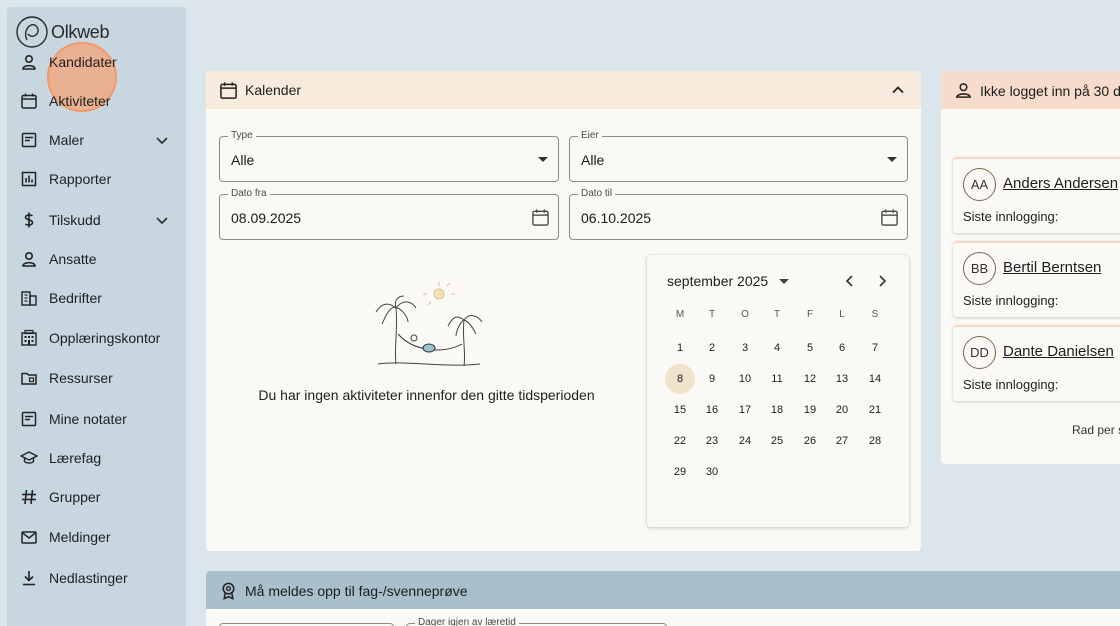 The height and width of the screenshot is (626, 1120). I want to click on calendar-day: 7, so click(875, 348).